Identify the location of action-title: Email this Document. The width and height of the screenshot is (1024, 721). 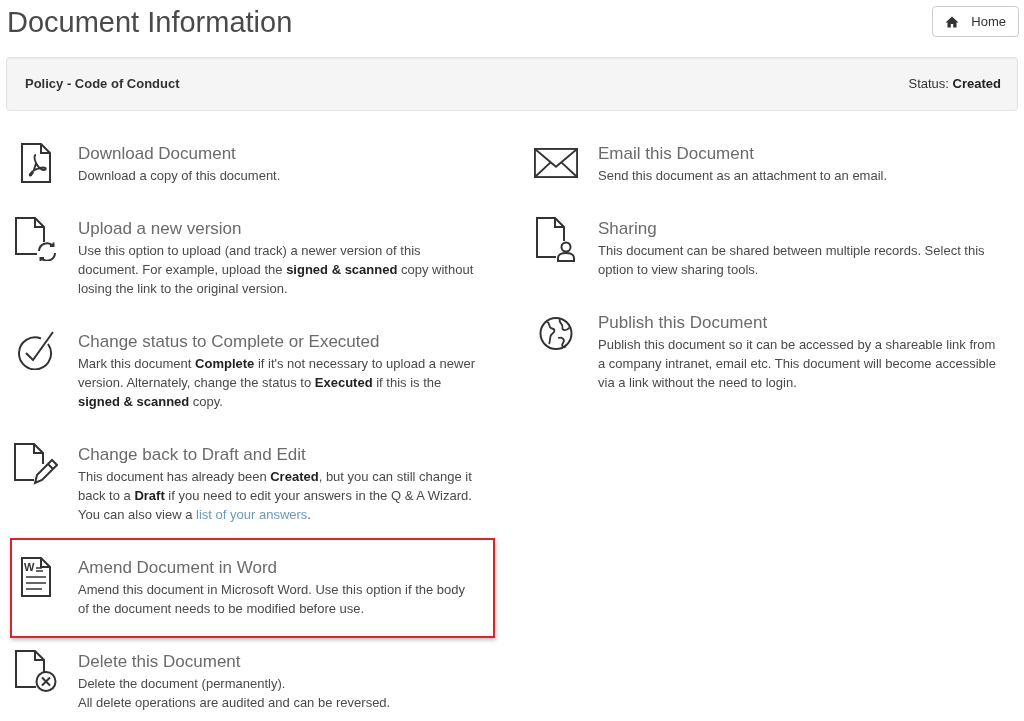
(676, 154).